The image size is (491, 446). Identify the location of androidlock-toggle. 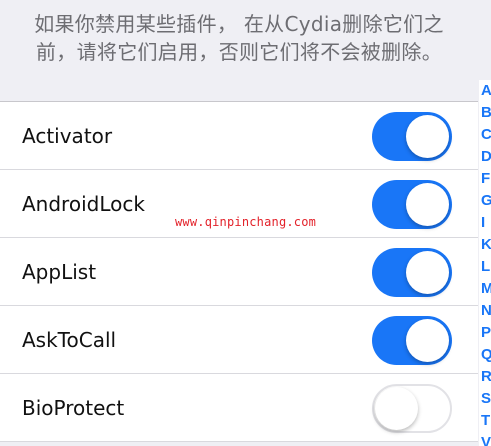
(412, 204).